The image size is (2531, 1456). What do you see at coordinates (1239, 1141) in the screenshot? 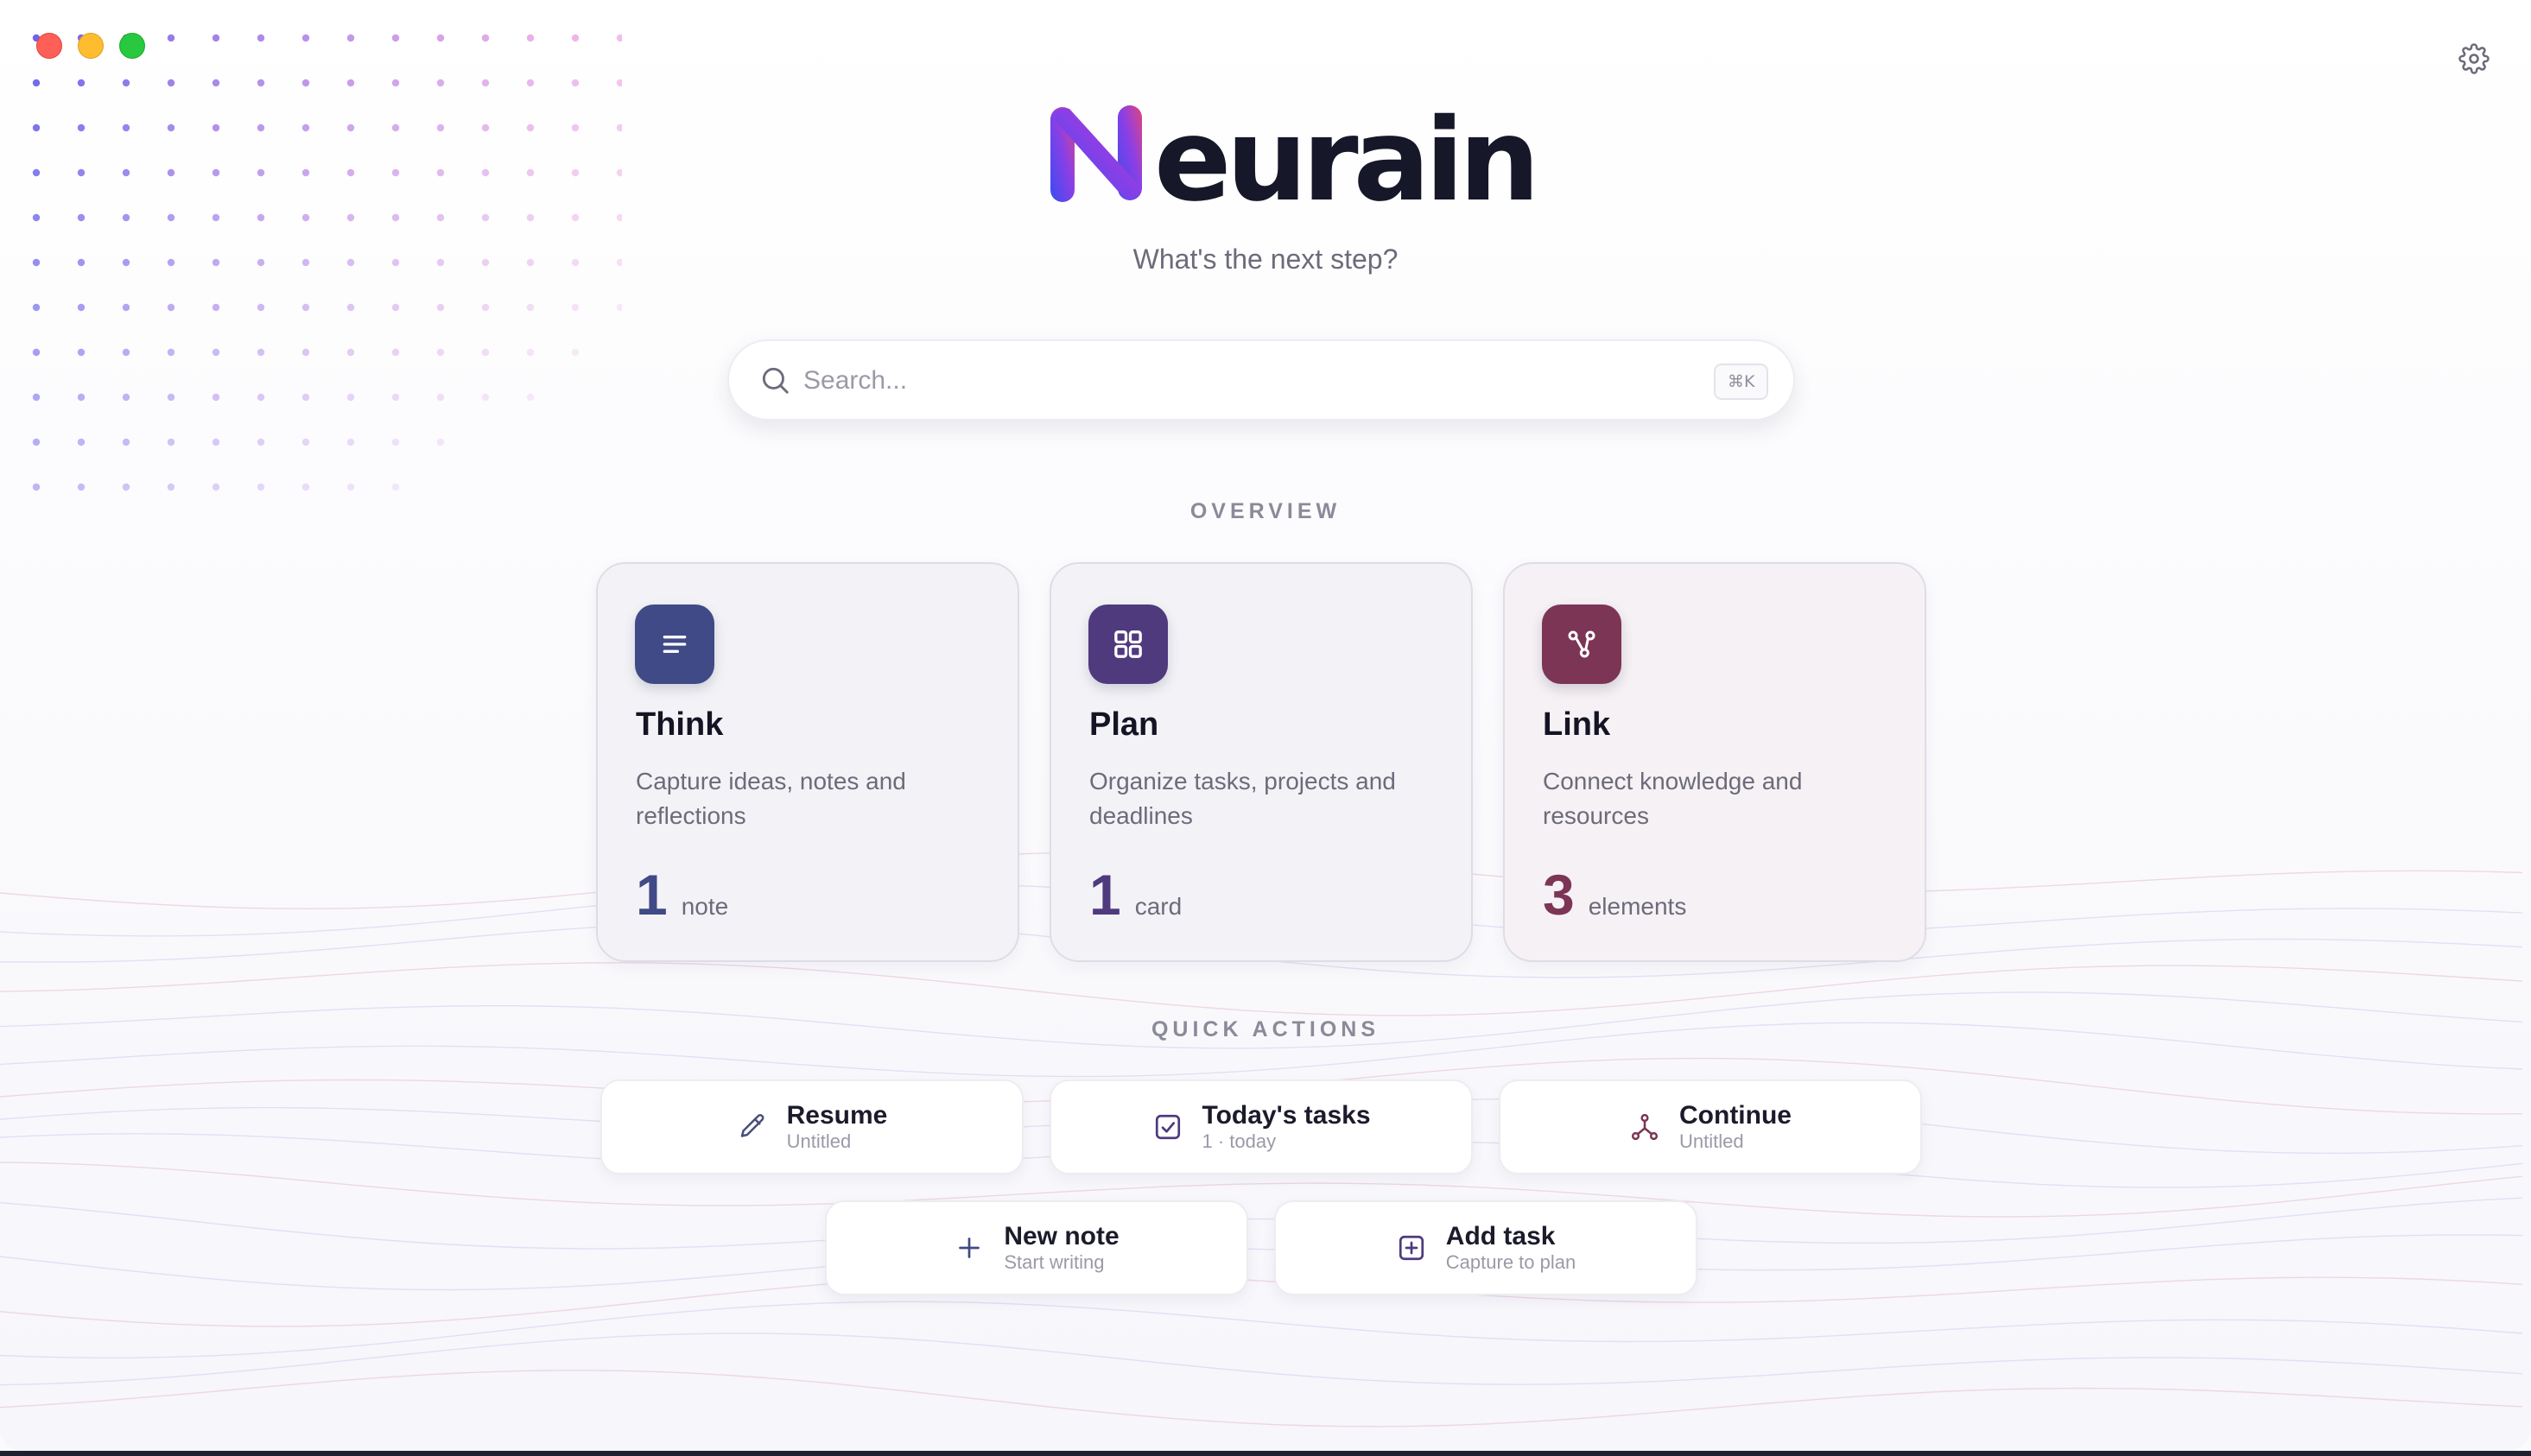
I see `quick-action-subtitle: 1 · today` at bounding box center [1239, 1141].